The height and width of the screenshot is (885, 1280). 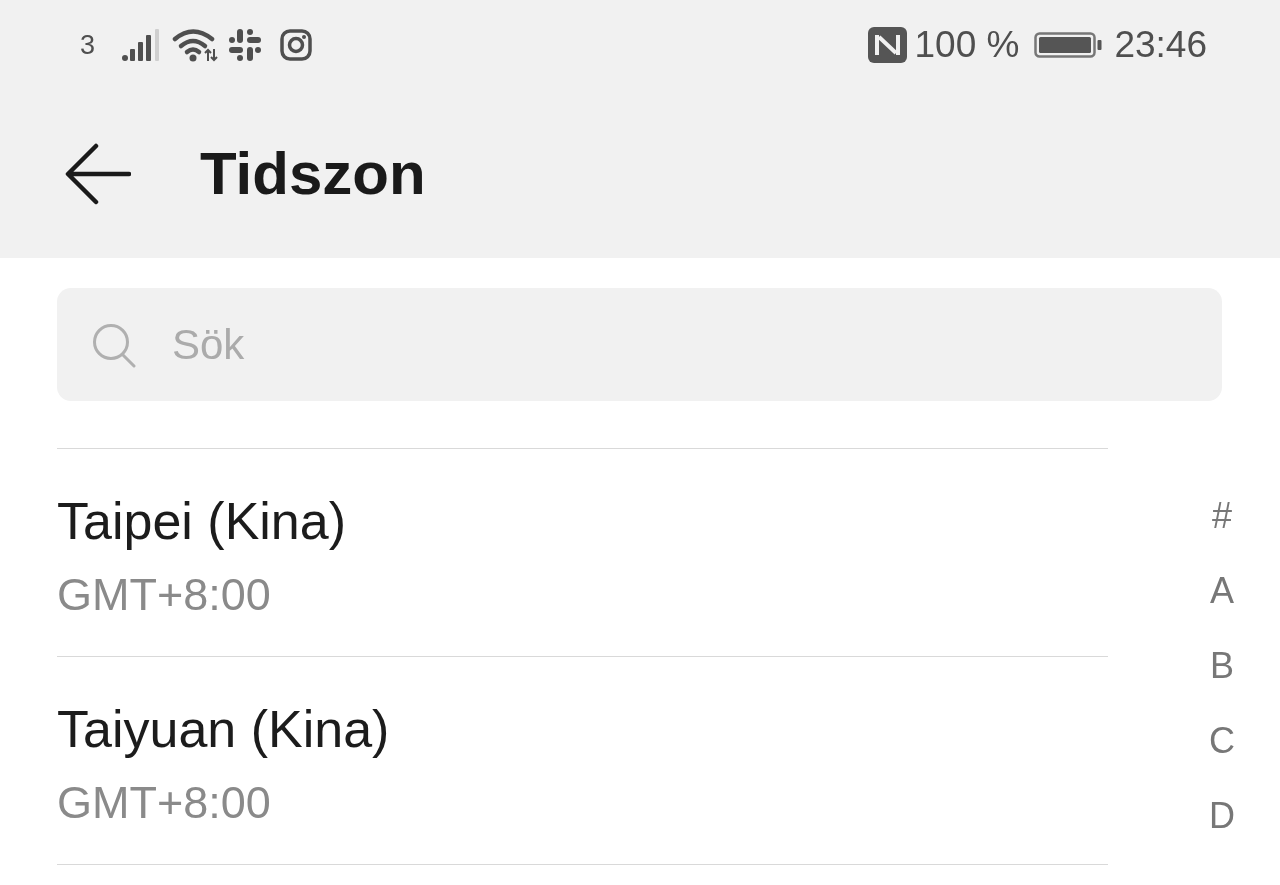 I want to click on index-letter: A, so click(x=1222, y=590).